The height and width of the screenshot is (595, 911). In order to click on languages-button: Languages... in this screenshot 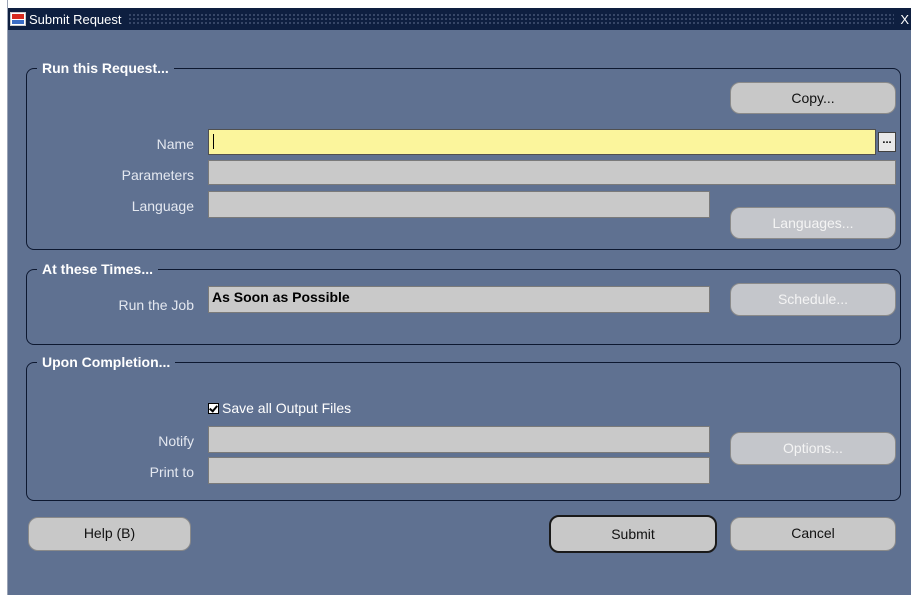, I will do `click(813, 223)`.